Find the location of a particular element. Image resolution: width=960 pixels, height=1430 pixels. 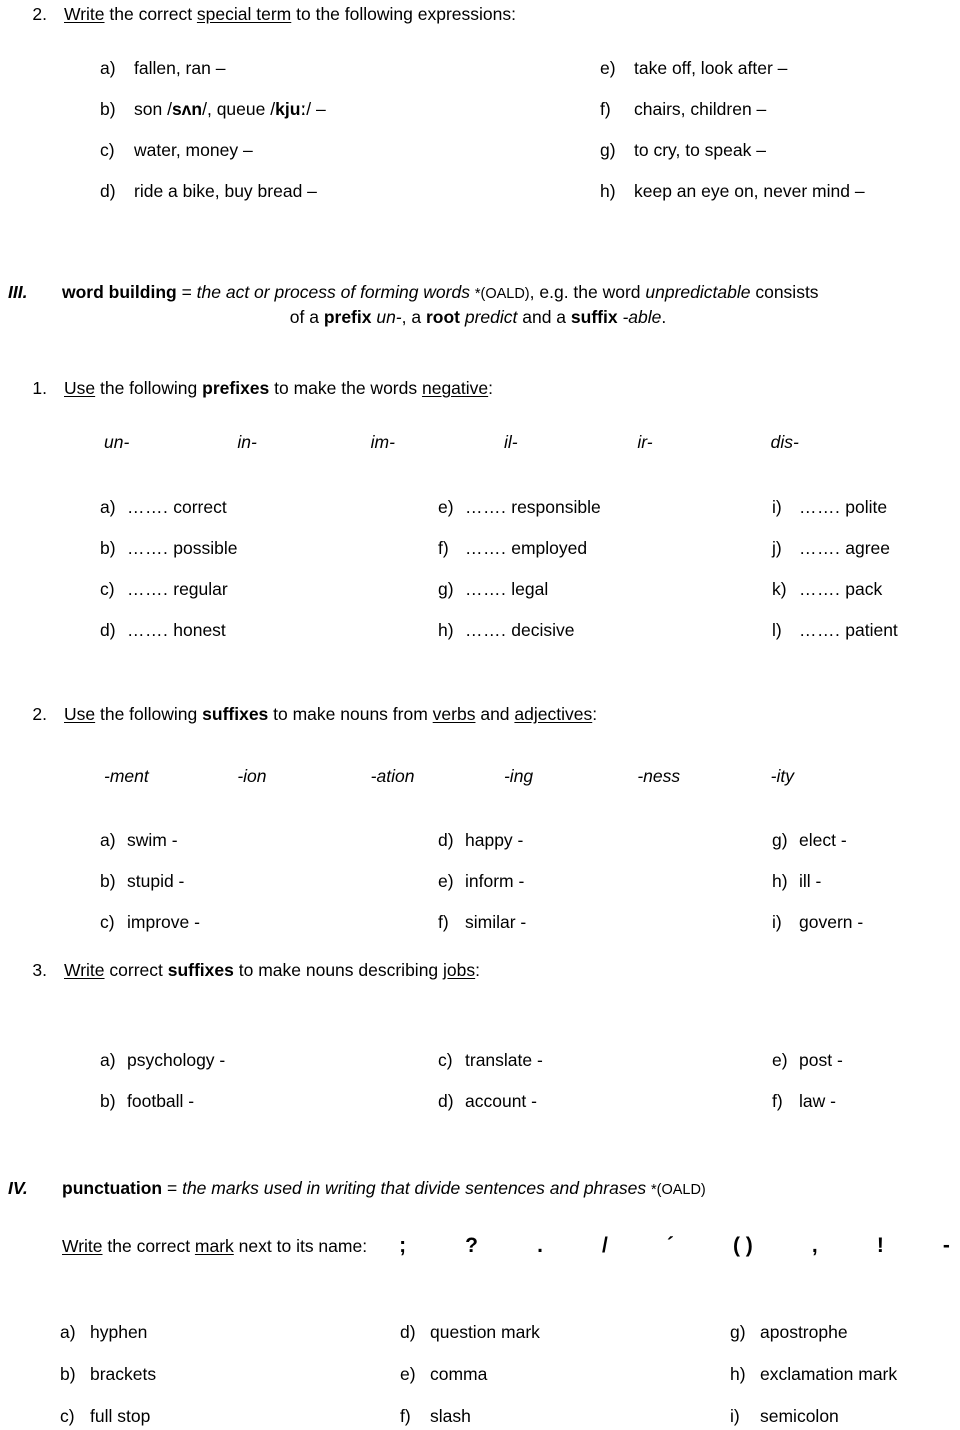

section-3-term: word building is located at coordinates (119, 292).